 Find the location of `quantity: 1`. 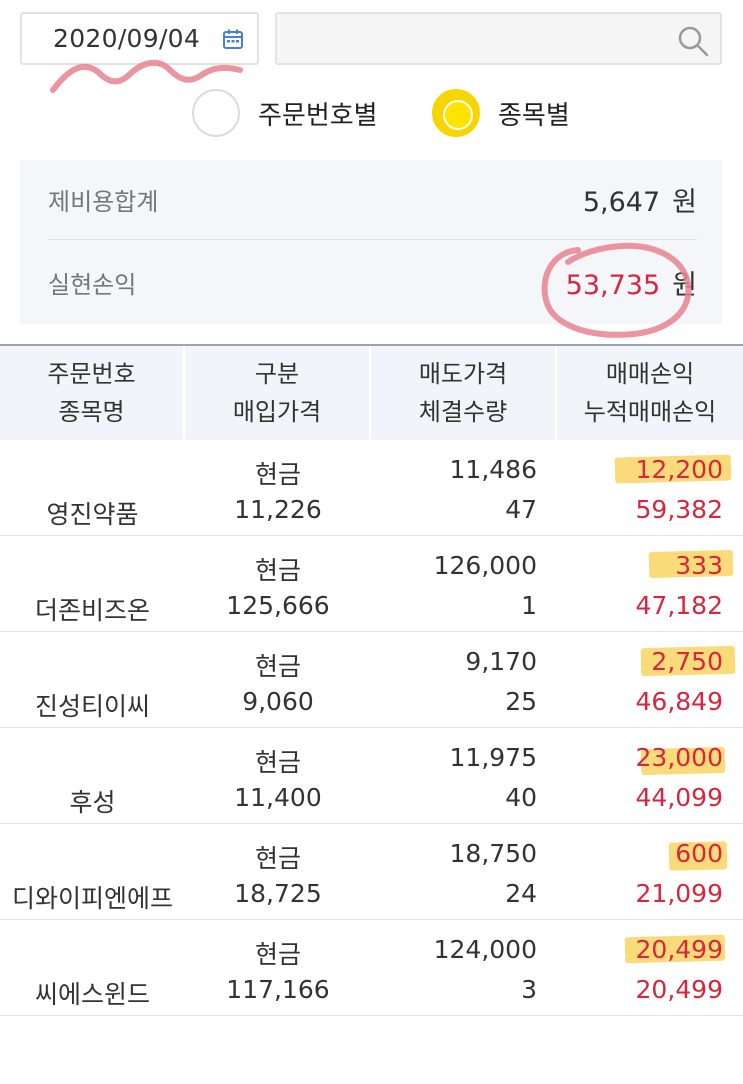

quantity: 1 is located at coordinates (529, 605).